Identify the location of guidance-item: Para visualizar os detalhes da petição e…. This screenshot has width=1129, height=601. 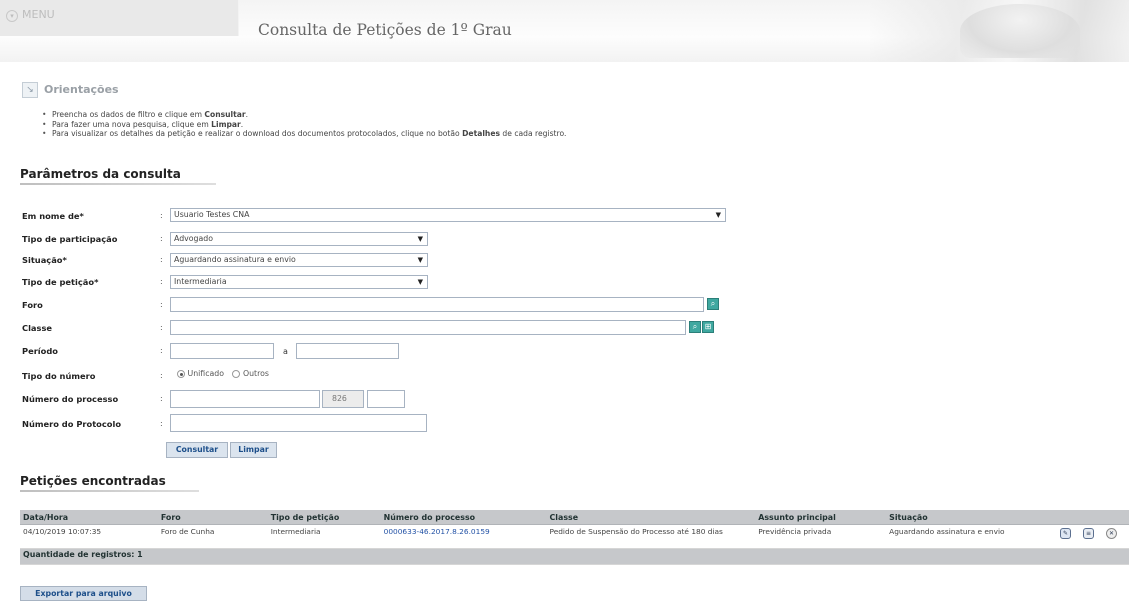
(309, 134).